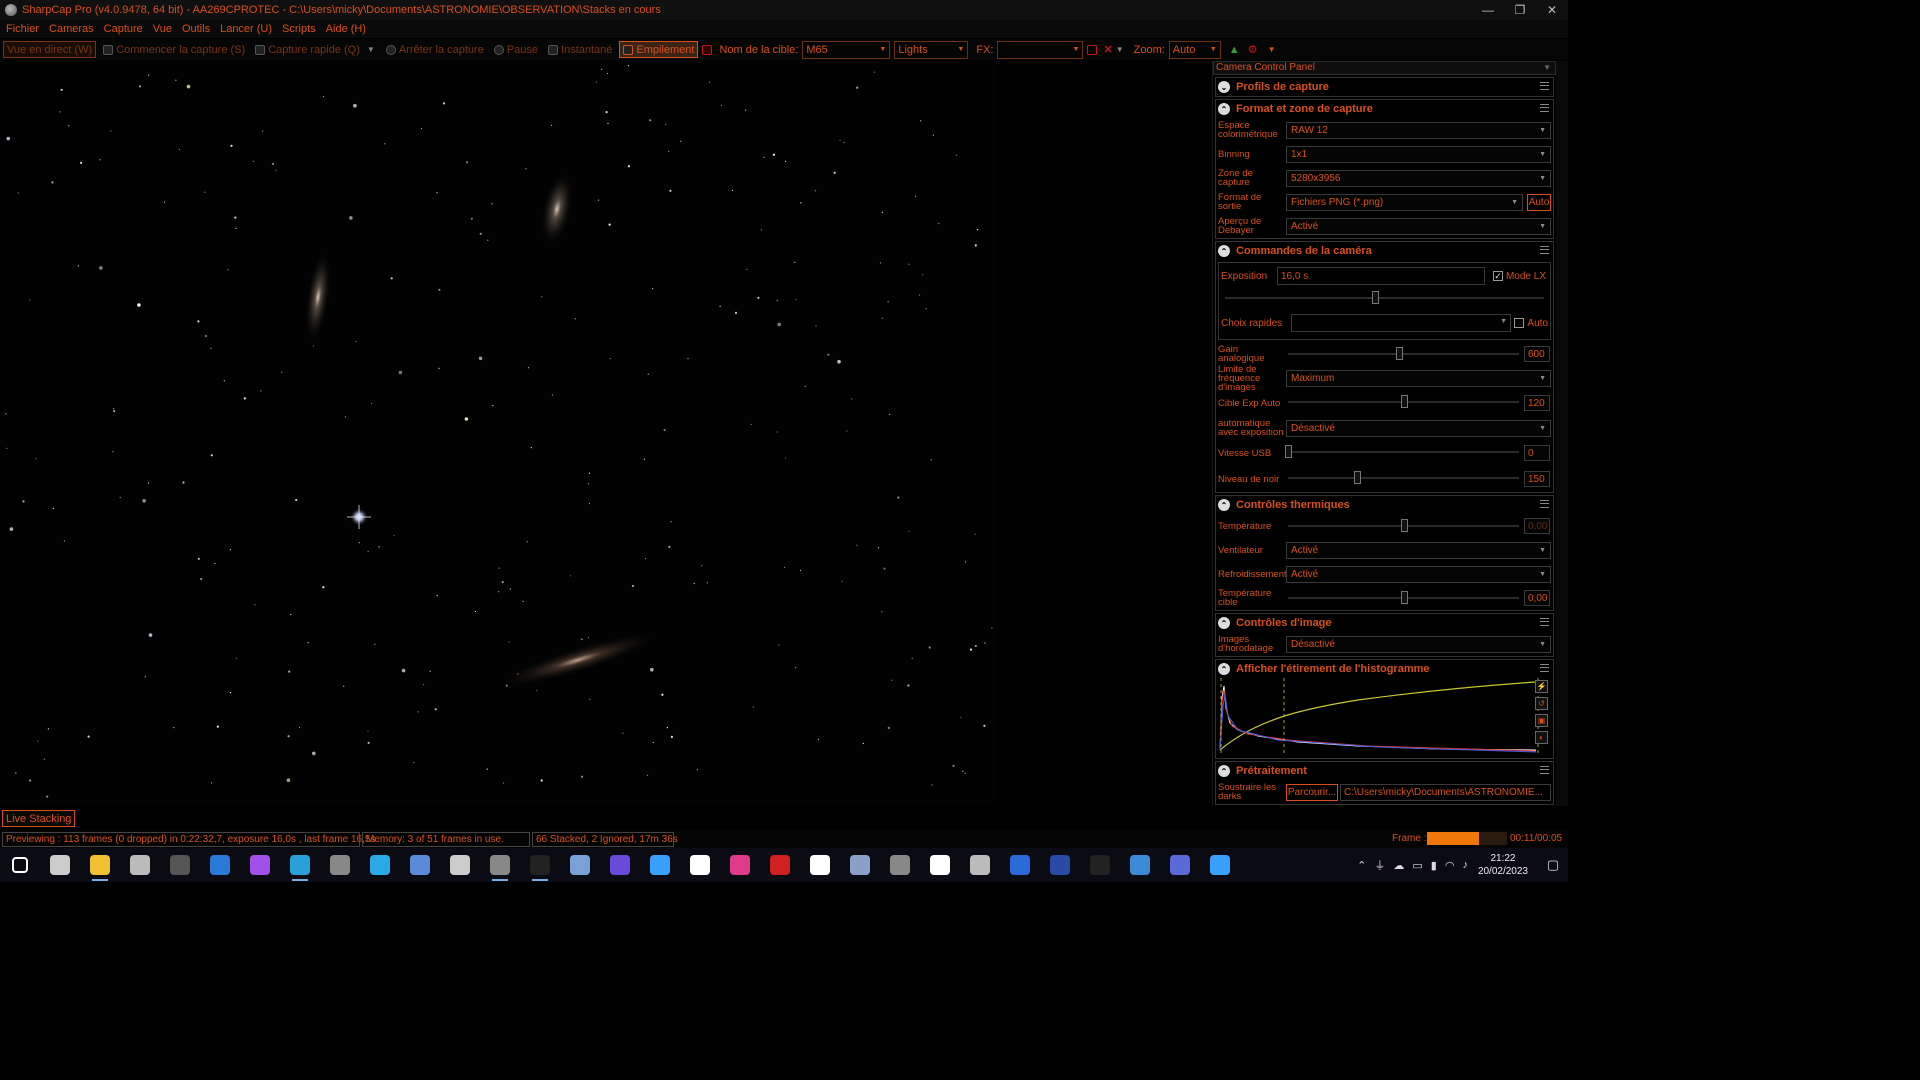 The width and height of the screenshot is (1920, 1080). Describe the element at coordinates (299, 29) in the screenshot. I see `menu-scripts: Scripts` at that location.